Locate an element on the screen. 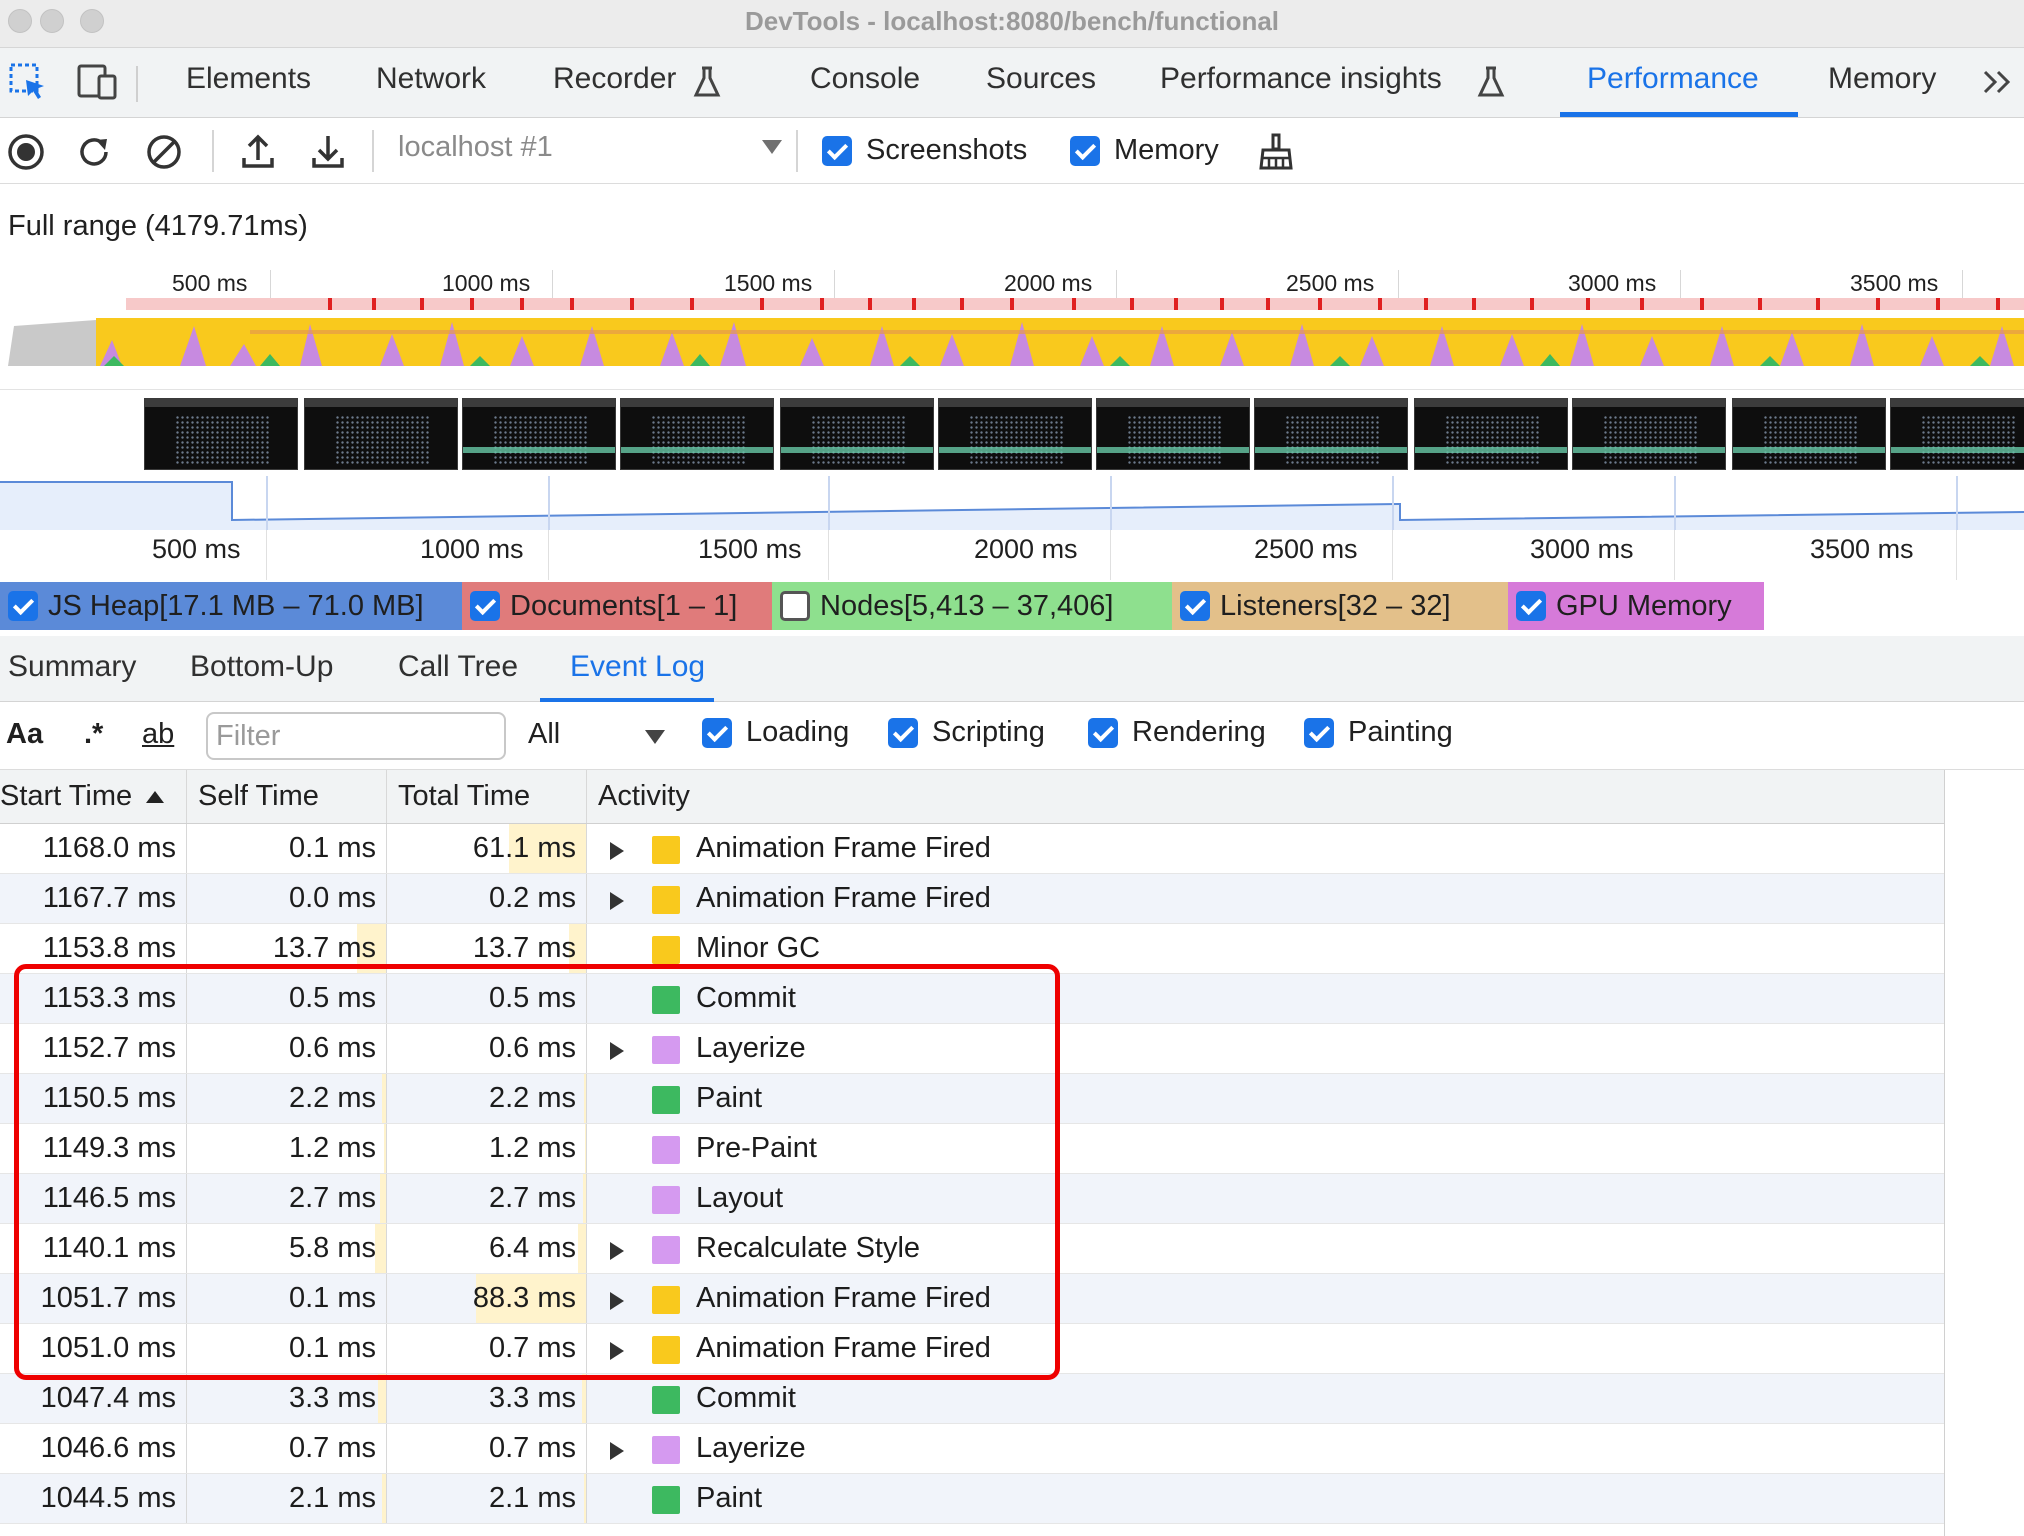 The width and height of the screenshot is (2024, 1536). reload-record-button is located at coordinates (94, 152).